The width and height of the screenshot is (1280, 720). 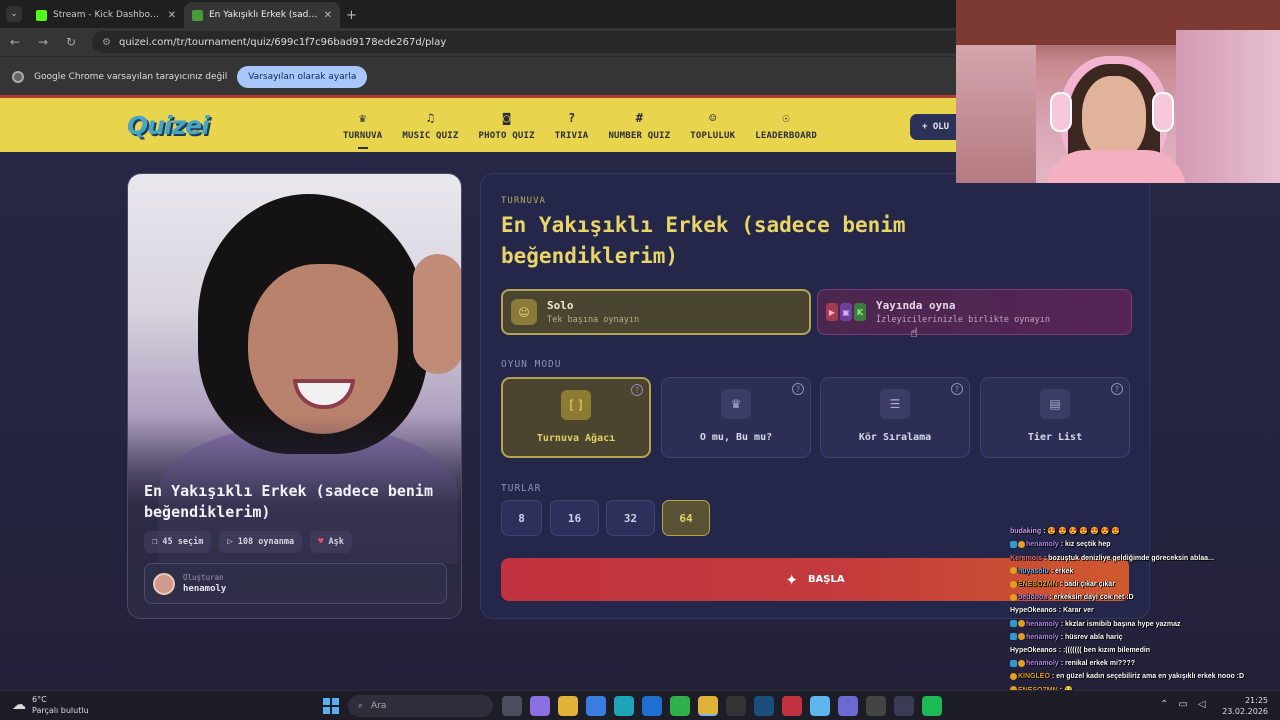 What do you see at coordinates (1091, 598) in the screenshot?
I see `chat-text: : erkeksin dayi cok net :D` at bounding box center [1091, 598].